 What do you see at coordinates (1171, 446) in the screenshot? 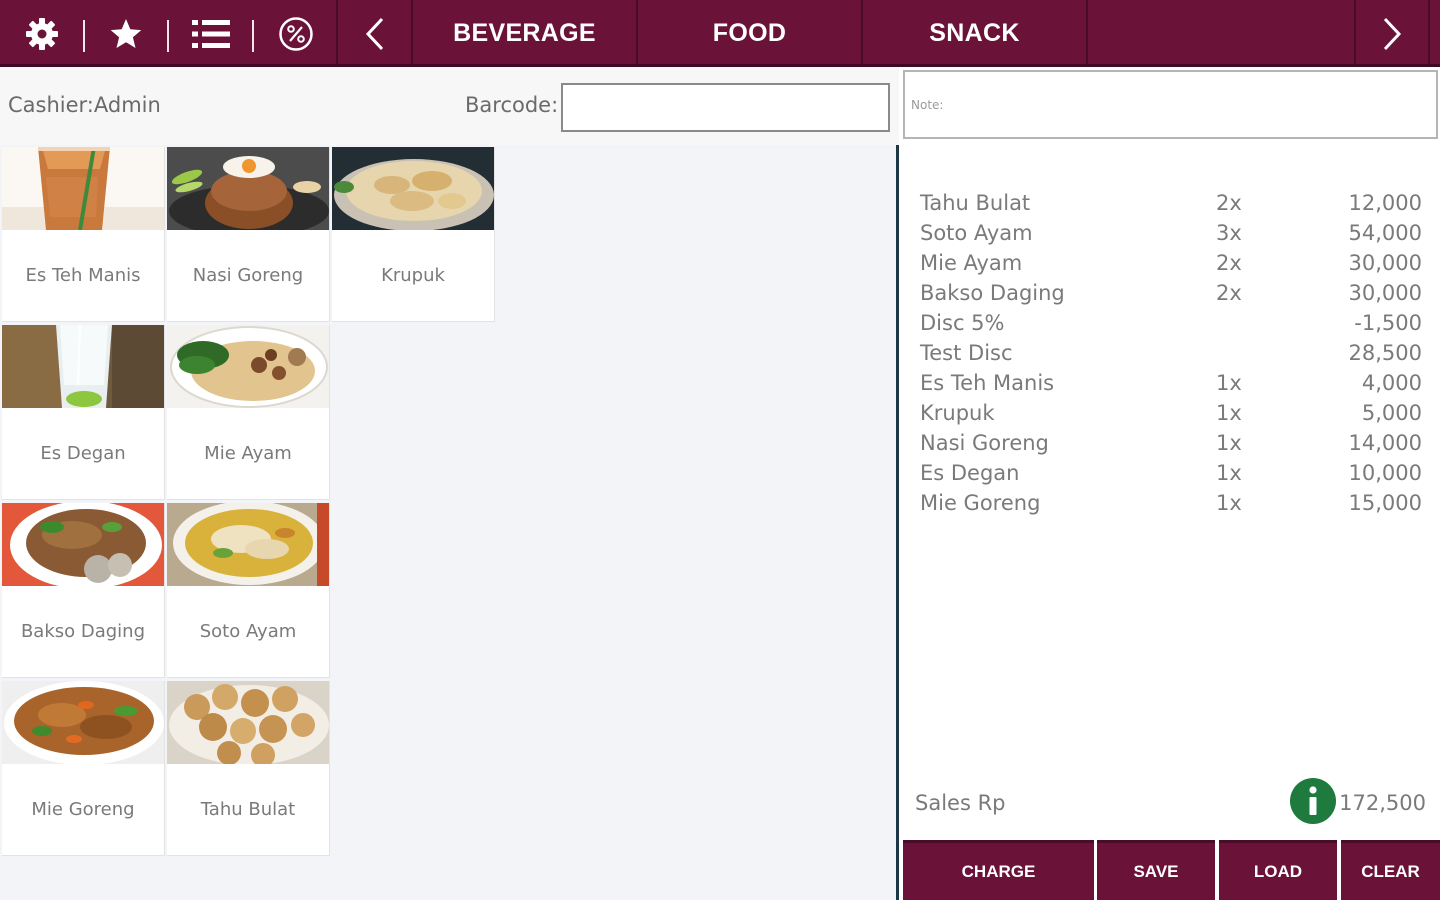
I see `order-row: Nasi Goreng 1x 14,000` at bounding box center [1171, 446].